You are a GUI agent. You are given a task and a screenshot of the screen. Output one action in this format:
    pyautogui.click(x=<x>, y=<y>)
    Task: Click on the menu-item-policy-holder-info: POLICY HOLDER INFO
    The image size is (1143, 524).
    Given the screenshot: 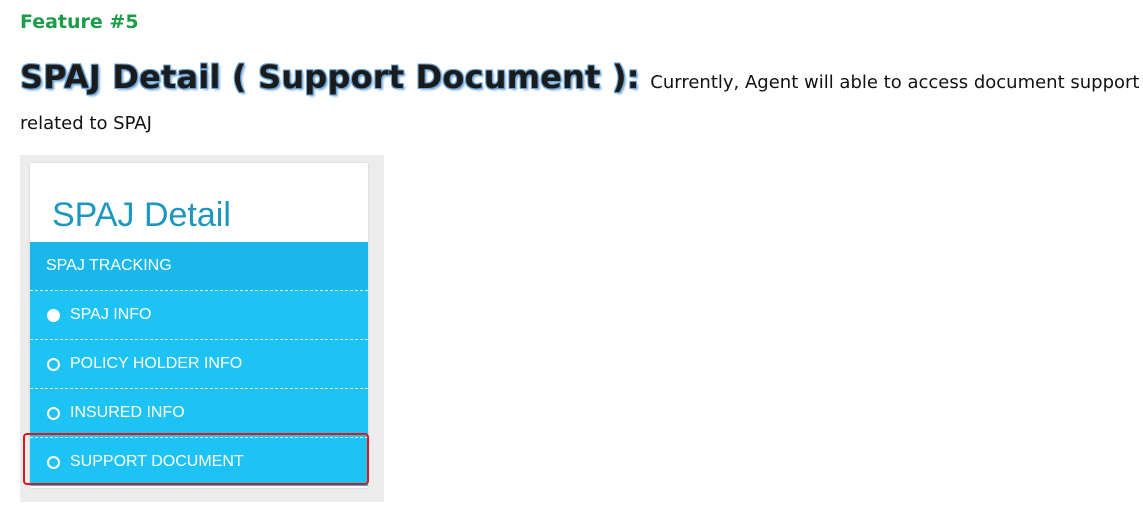 What is the action you would take?
    pyautogui.click(x=199, y=364)
    